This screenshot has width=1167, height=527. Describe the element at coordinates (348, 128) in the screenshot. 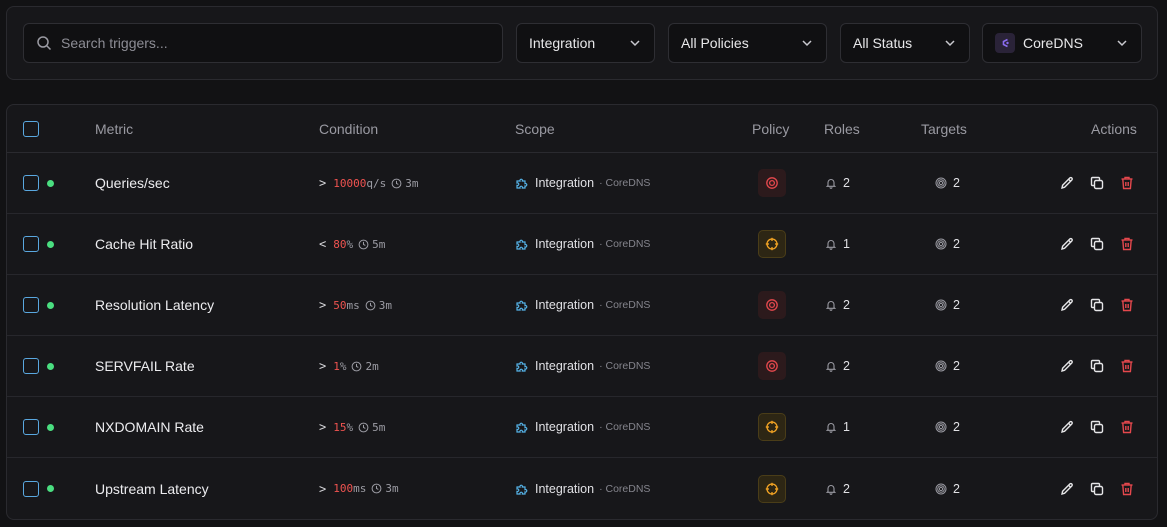

I see `column-header-condition: Condition` at that location.